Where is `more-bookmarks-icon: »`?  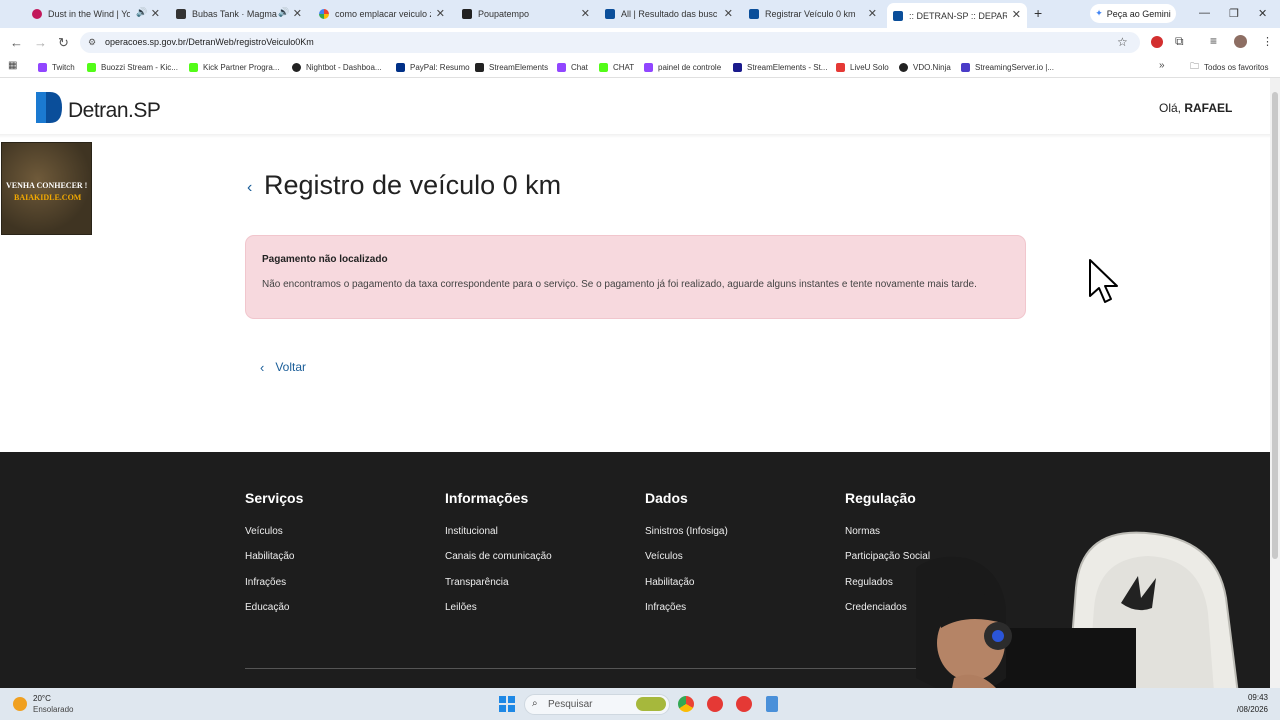
more-bookmarks-icon: » is located at coordinates (1162, 65).